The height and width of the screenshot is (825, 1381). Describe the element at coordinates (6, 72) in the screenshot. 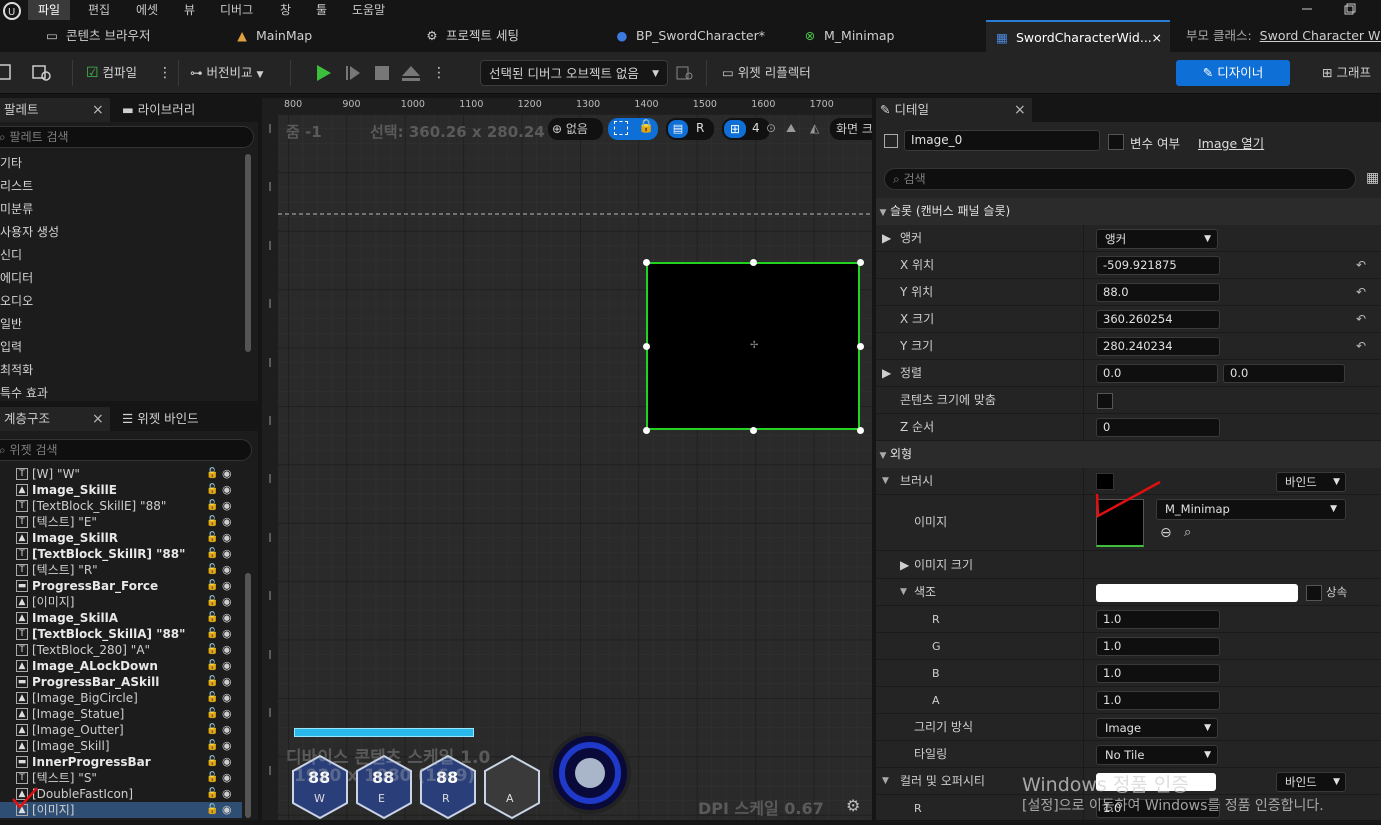

I see `save-icon` at that location.